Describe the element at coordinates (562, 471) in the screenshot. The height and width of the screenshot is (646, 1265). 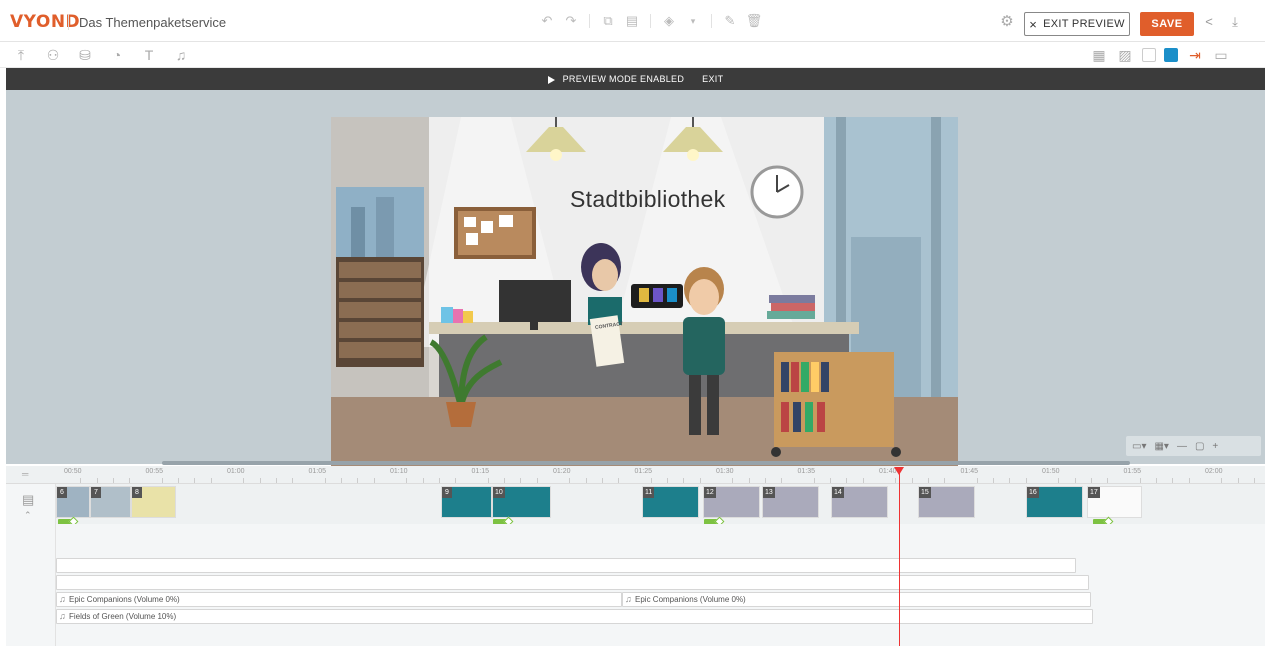
I see `ruler-tick-label: 01:20` at that location.